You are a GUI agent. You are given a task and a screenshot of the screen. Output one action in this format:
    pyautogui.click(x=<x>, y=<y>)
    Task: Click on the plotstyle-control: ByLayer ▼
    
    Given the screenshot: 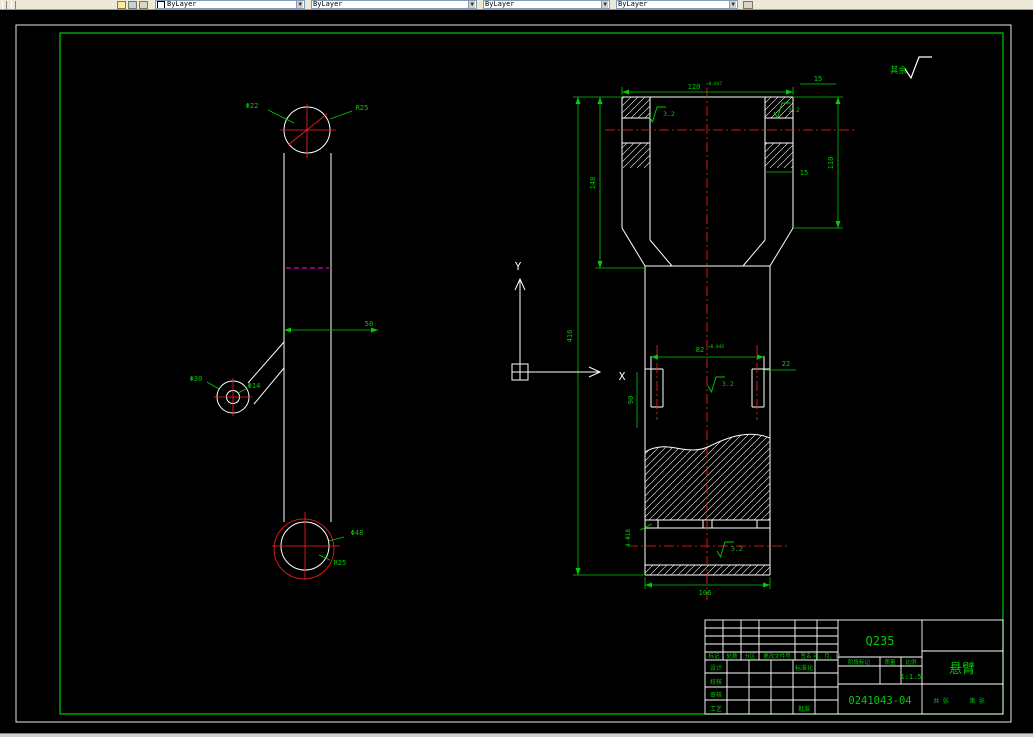 What is the action you would take?
    pyautogui.click(x=677, y=4)
    